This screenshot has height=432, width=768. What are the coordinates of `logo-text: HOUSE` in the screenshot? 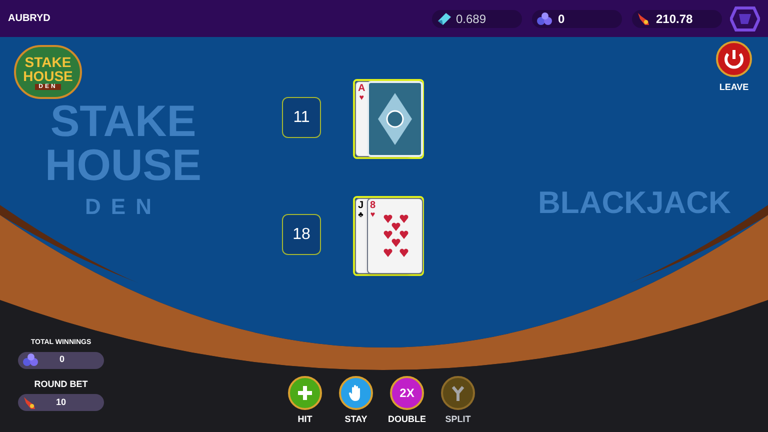 It's located at (48, 75).